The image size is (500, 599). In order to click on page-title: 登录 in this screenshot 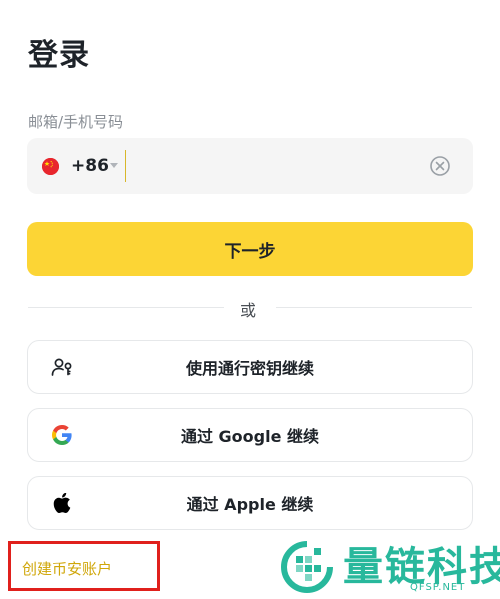, I will do `click(59, 55)`.